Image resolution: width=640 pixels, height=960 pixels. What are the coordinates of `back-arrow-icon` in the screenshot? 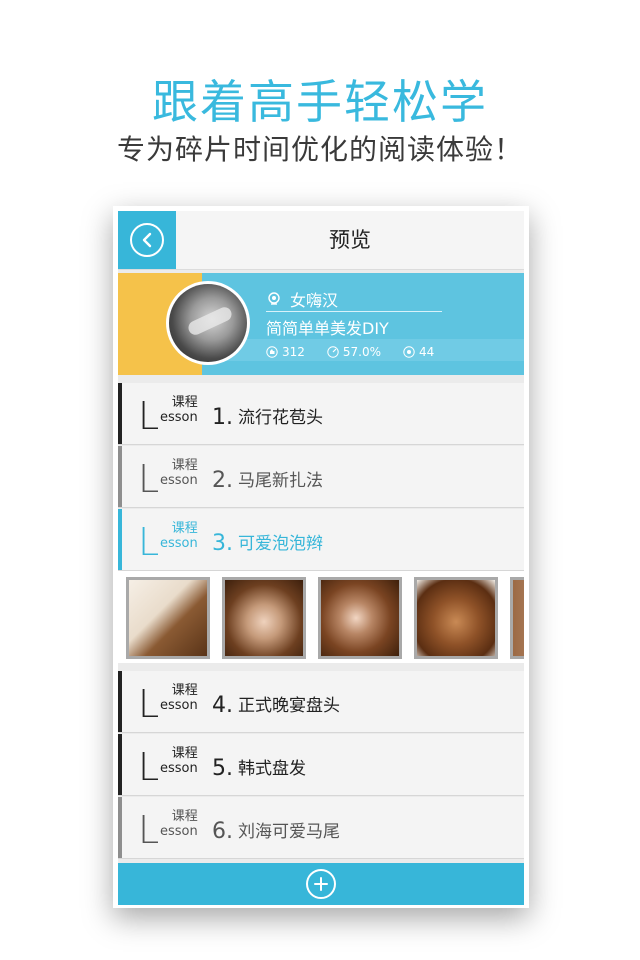 It's located at (147, 240).